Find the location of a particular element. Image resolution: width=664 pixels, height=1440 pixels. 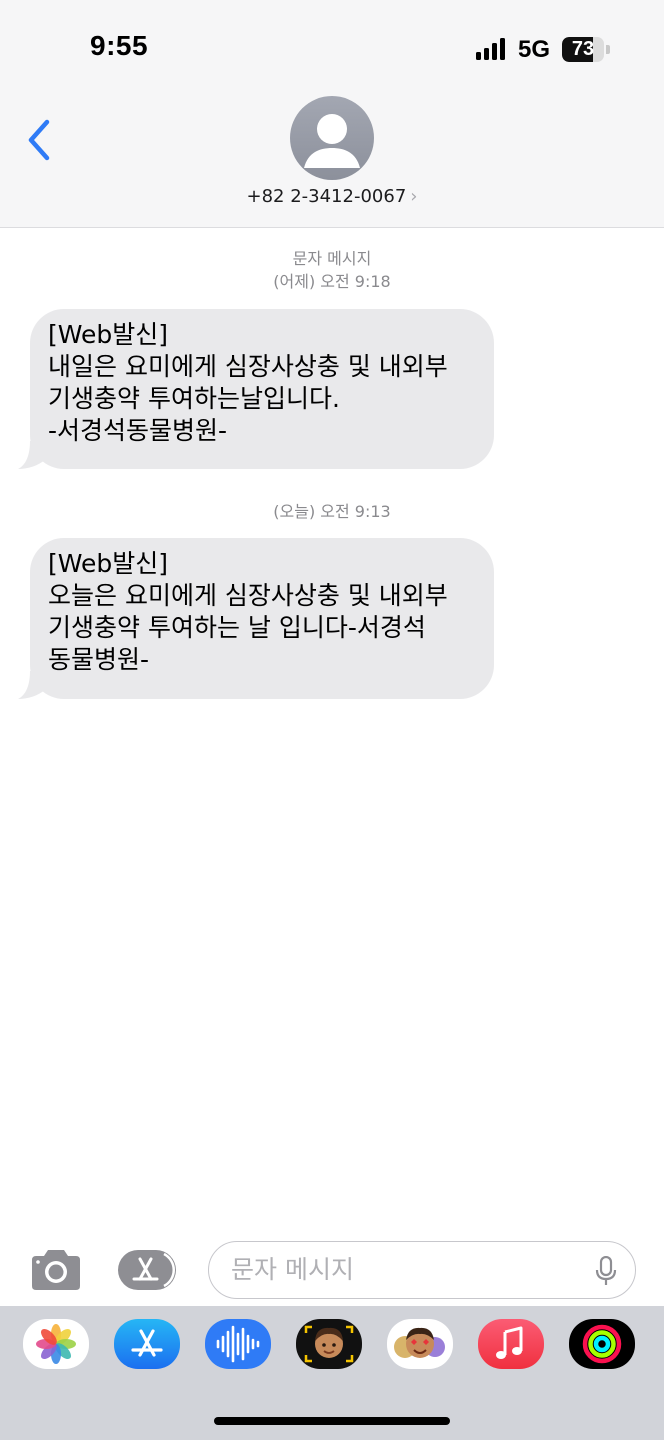

memoji-icon is located at coordinates (329, 1344).